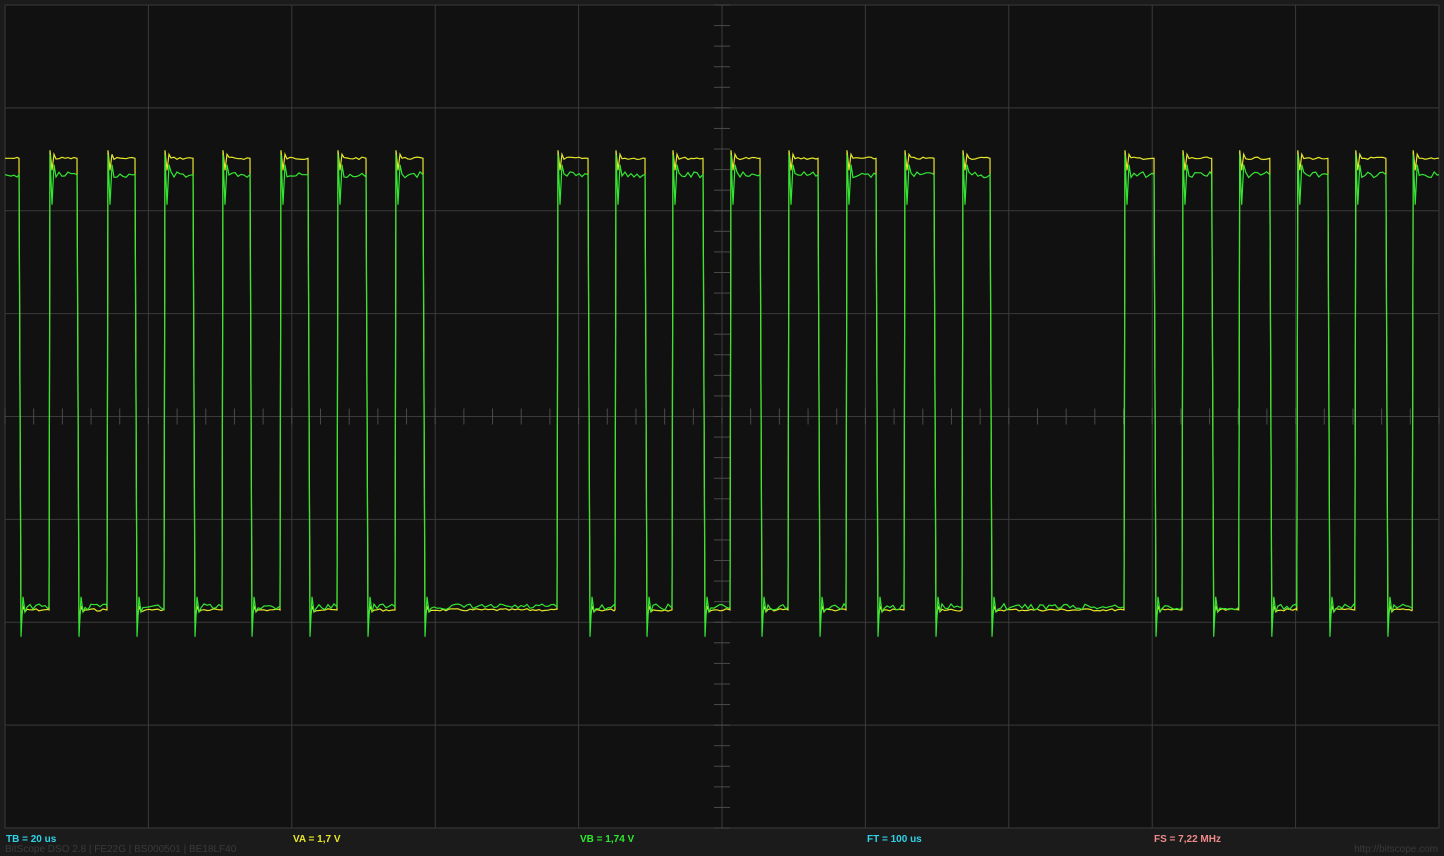  I want to click on sample-rate-label: FS = 7,22 MHz, so click(1187, 839).